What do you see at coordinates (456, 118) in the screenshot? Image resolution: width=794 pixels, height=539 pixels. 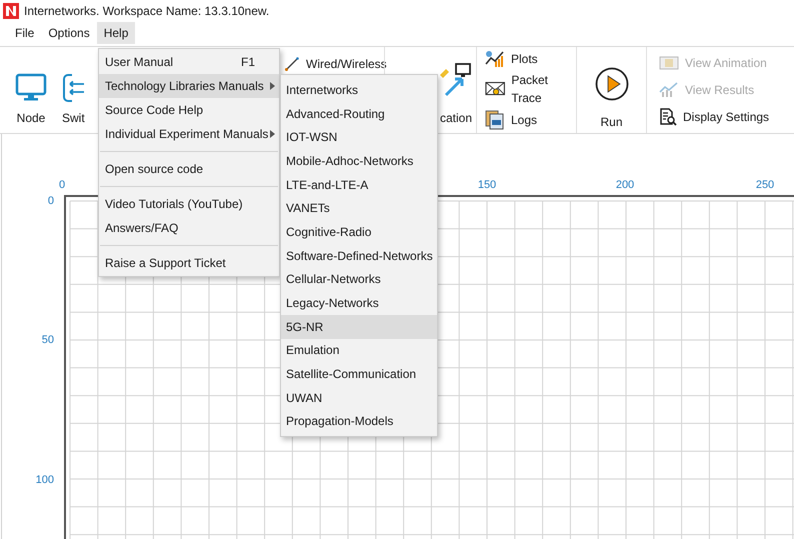 I see `application-label: cation` at bounding box center [456, 118].